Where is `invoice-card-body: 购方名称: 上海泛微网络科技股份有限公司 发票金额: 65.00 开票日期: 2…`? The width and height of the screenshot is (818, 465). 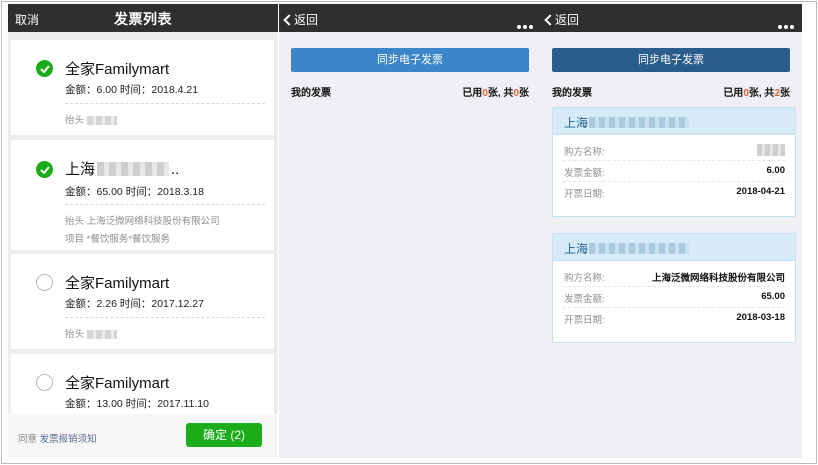 invoice-card-body: 购方名称: 上海泛微网络科技股份有限公司 发票金额: 65.00 开票日期: 2… is located at coordinates (674, 297).